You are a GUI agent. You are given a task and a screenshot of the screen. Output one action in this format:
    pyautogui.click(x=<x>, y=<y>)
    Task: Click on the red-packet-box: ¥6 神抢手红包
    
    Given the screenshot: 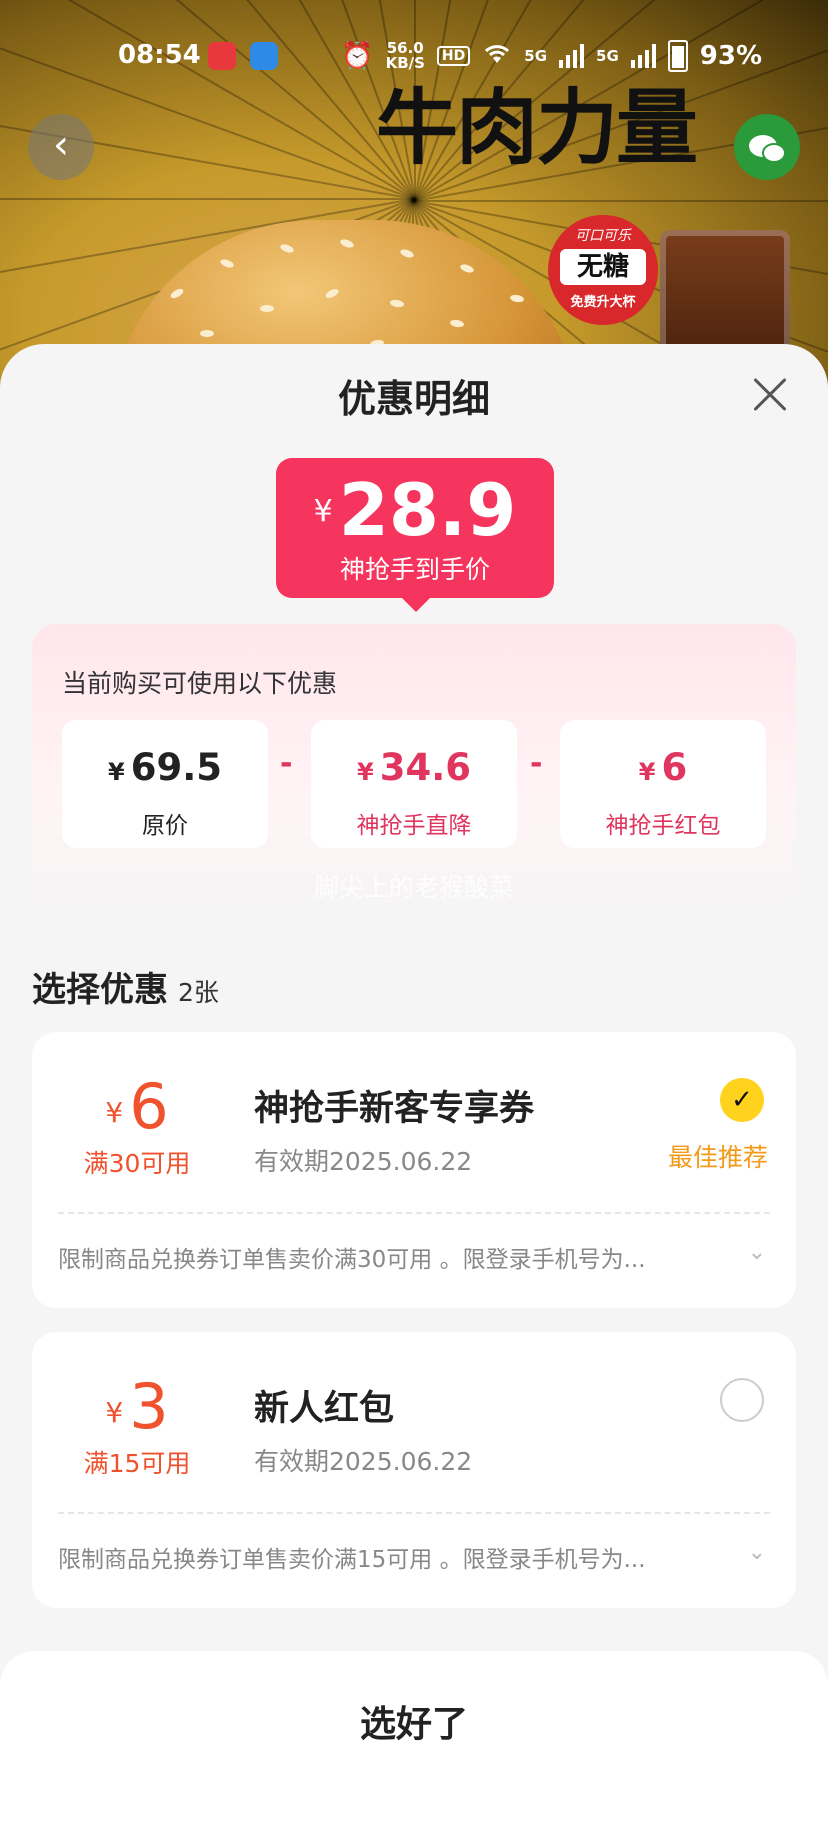 What is the action you would take?
    pyautogui.click(x=663, y=784)
    